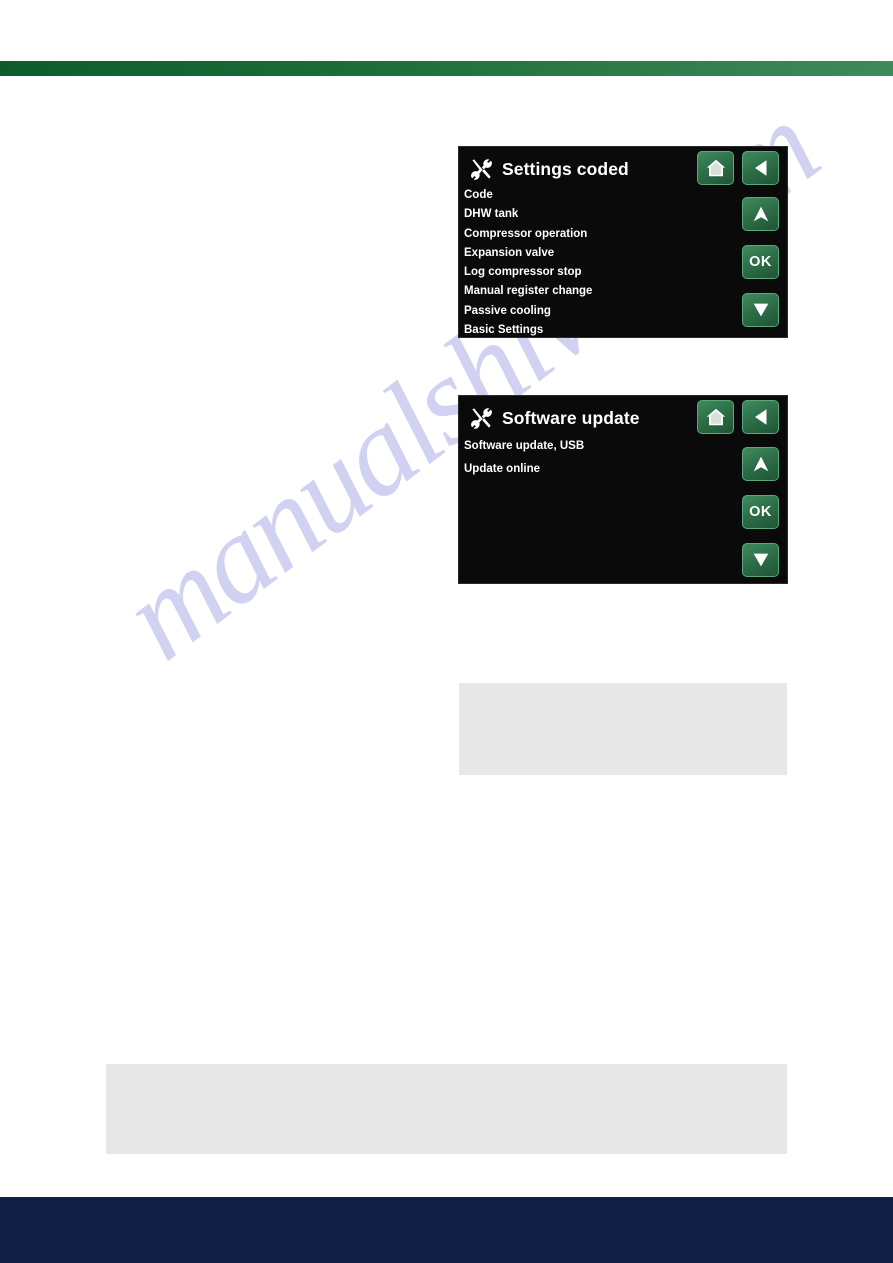  Describe the element at coordinates (595, 195) in the screenshot. I see `menu-item-code: Code` at that location.